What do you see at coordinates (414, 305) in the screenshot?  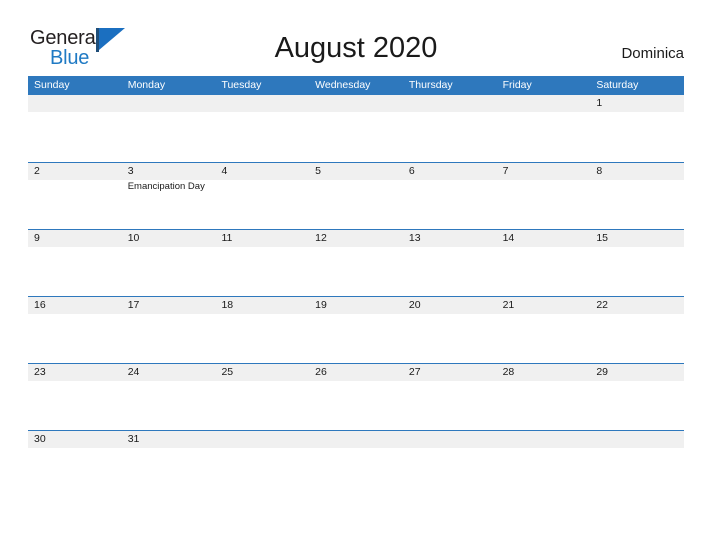 I see `day-number: 20` at bounding box center [414, 305].